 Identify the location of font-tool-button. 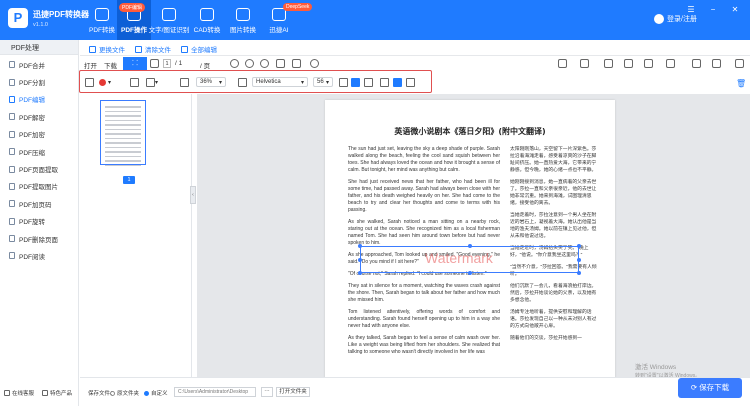
(242, 82).